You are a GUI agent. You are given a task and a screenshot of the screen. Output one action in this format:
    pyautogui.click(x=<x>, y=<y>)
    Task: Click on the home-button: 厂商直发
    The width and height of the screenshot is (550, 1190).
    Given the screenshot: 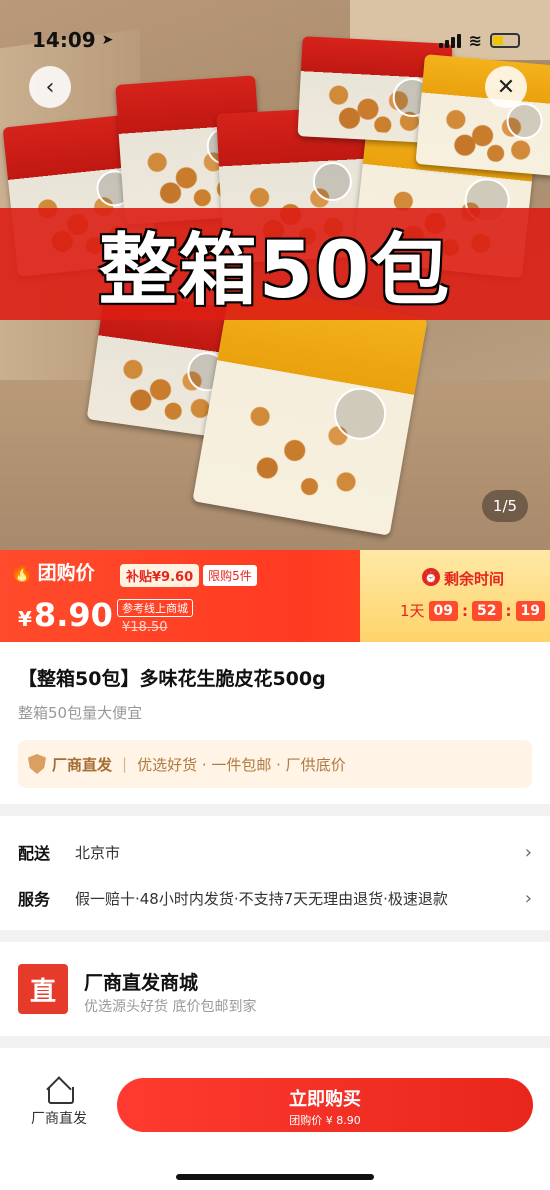 What is the action you would take?
    pyautogui.click(x=59, y=1103)
    